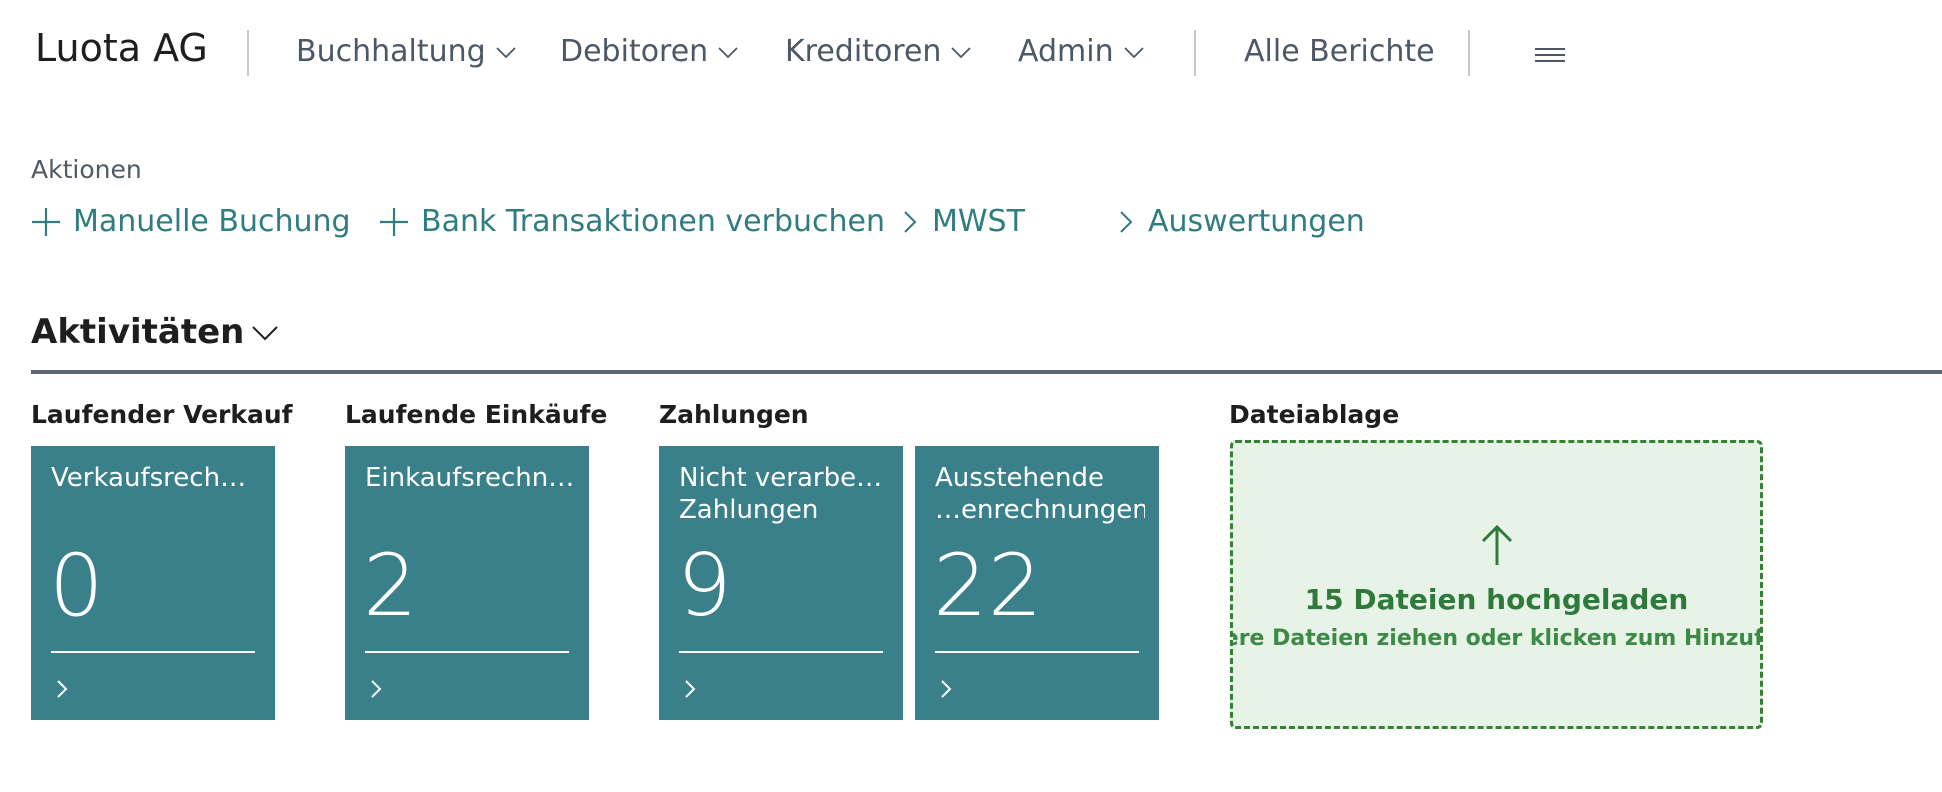 The width and height of the screenshot is (1942, 792). Describe the element at coordinates (1314, 414) in the screenshot. I see `group-title-file-storage: Dateiablage` at that location.